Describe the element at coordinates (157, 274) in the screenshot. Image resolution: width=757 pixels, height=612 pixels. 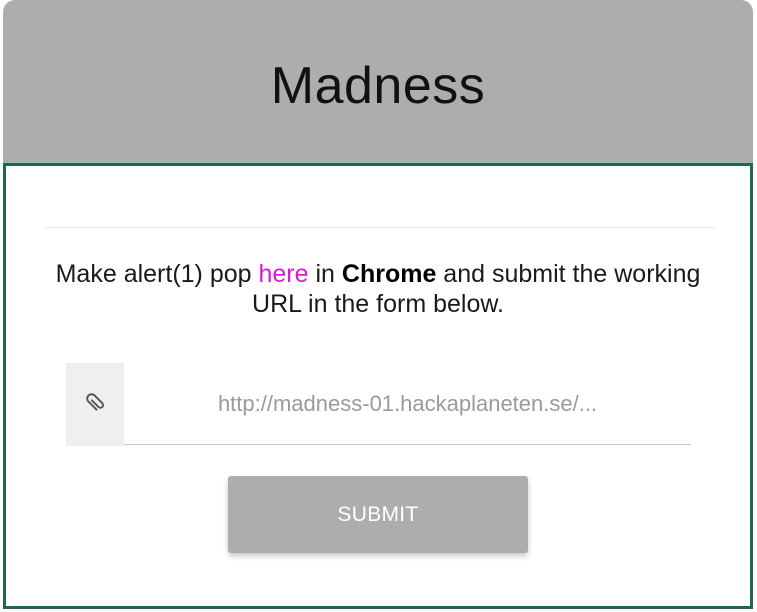
I see `instructions-prefix: Make alert(1) pop` at that location.